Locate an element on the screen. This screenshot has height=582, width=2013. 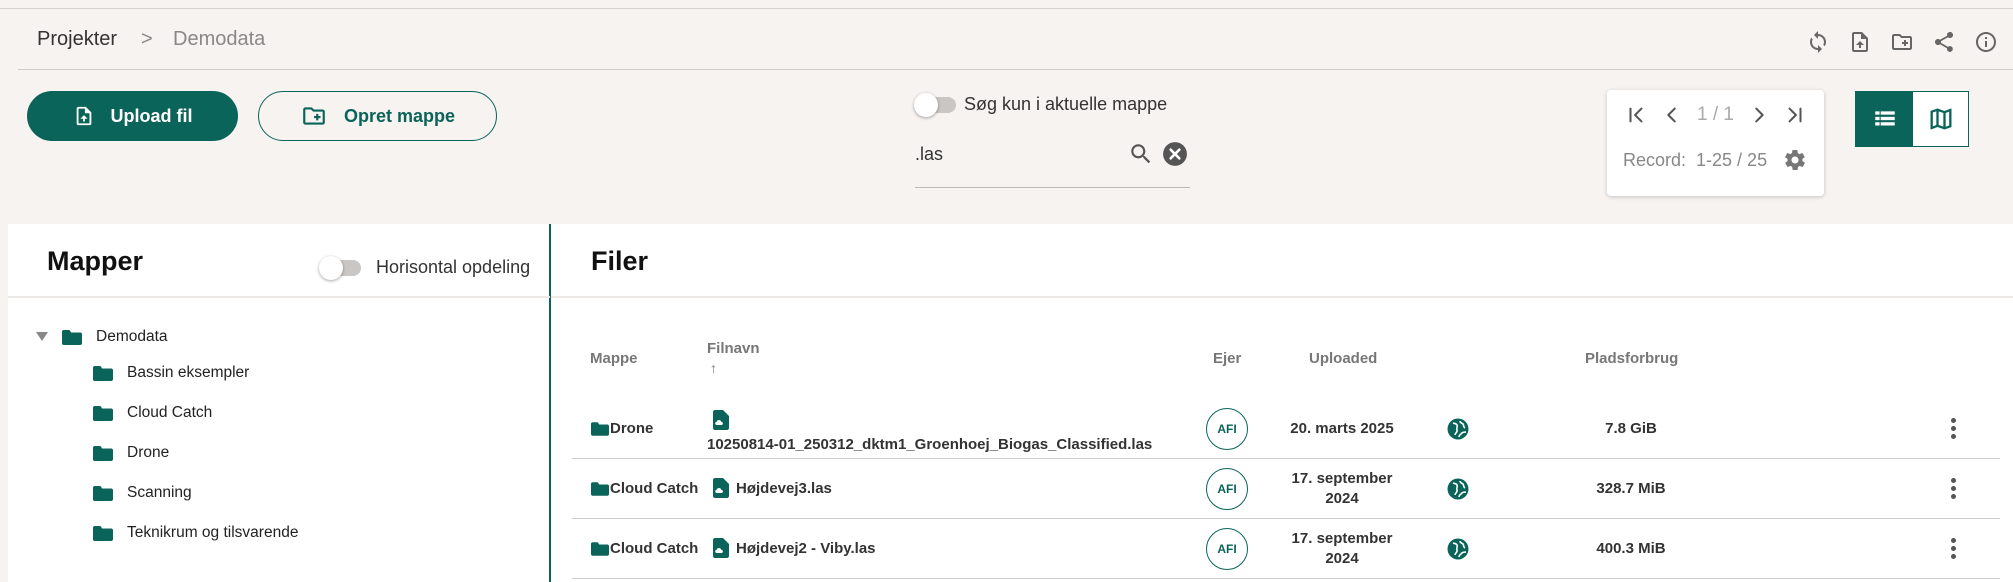
info-icon is located at coordinates (1986, 42).